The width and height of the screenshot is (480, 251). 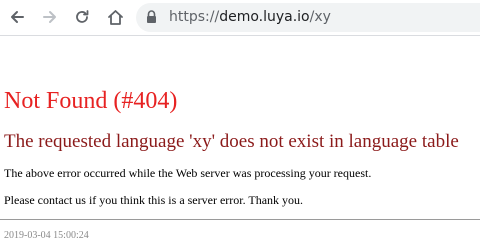 I want to click on timestamp: 2019-03-04 15:00:24, so click(x=46, y=235).